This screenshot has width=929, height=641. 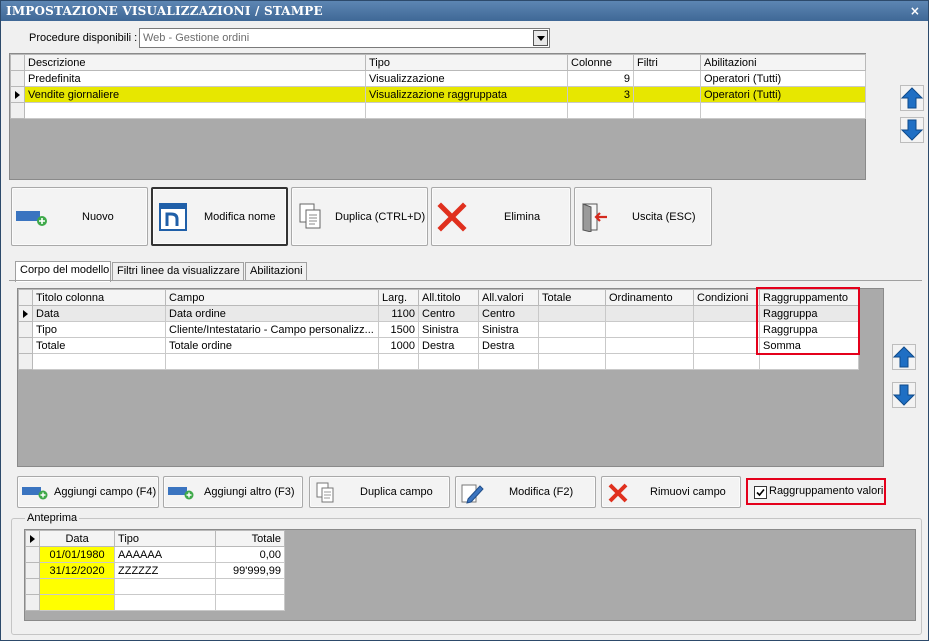 I want to click on column-header: Filtri, so click(x=667, y=62).